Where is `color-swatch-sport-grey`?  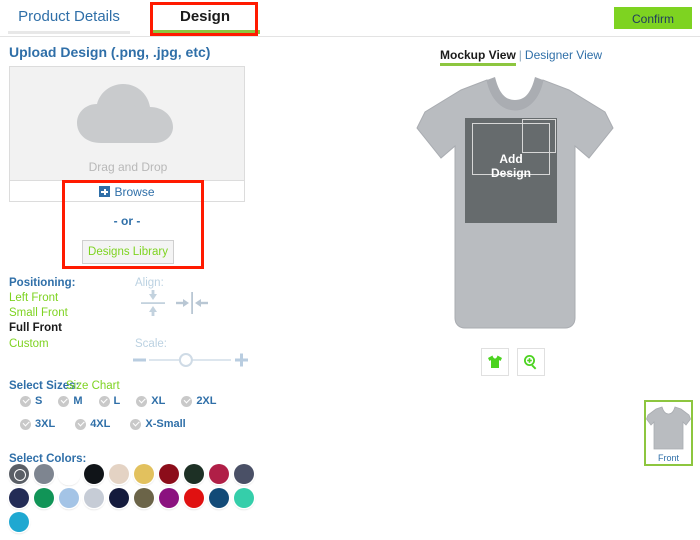 color-swatch-sport-grey is located at coordinates (44, 474).